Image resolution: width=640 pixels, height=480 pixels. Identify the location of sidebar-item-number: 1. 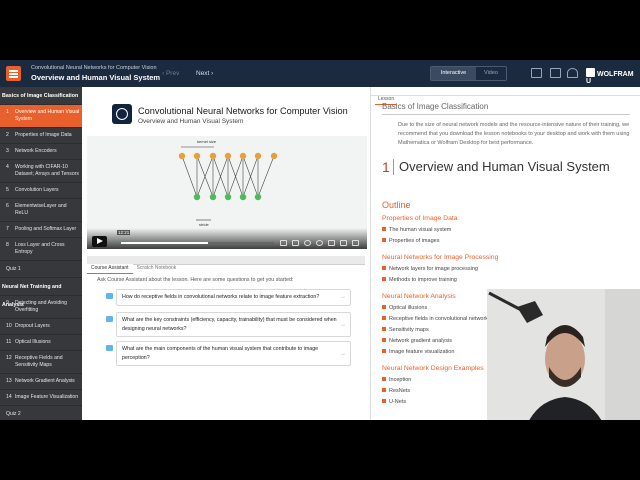
(7, 112).